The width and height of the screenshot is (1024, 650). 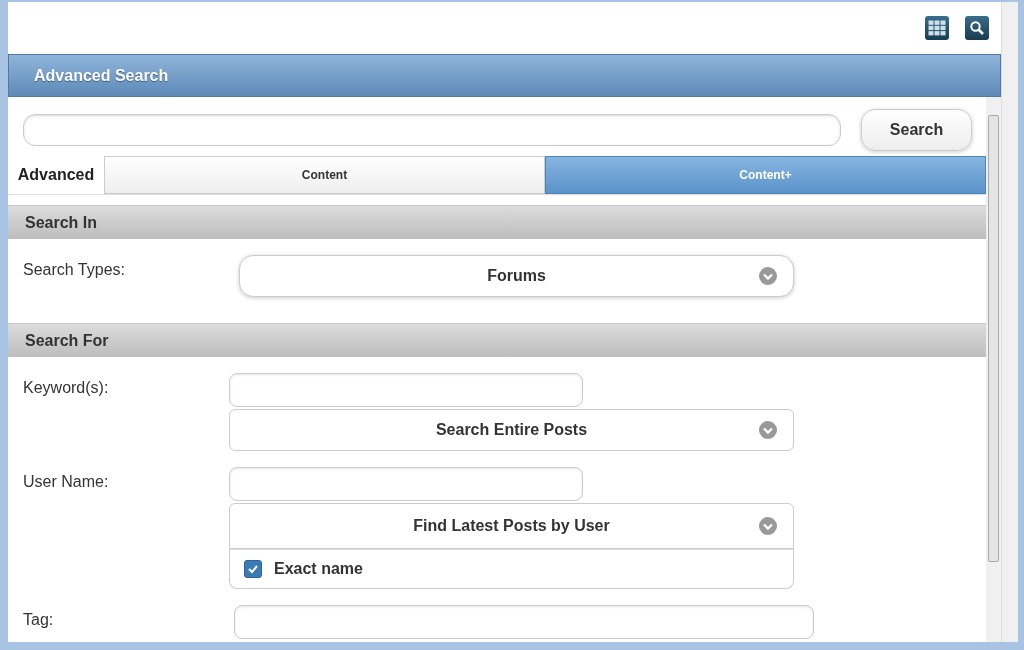 What do you see at coordinates (511, 569) in the screenshot?
I see `checkbox-row: Exact name` at bounding box center [511, 569].